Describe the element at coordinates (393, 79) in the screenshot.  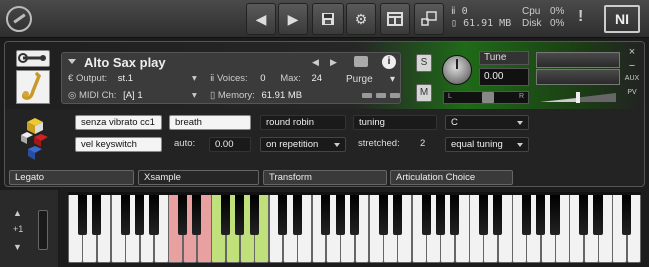
I see `purge-chevron-icon: ▾` at that location.